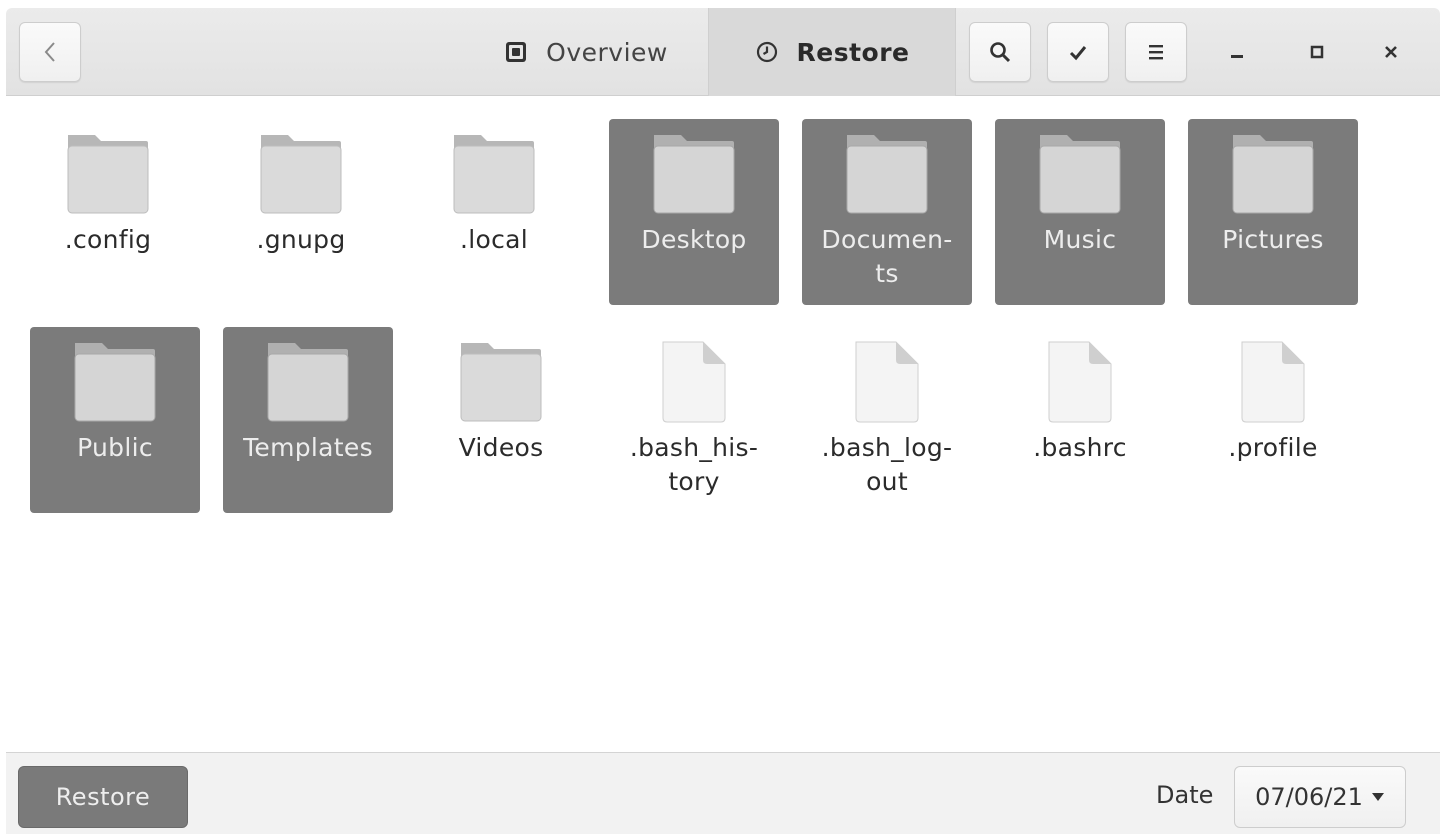 This screenshot has height=834, width=1446. Describe the element at coordinates (516, 52) in the screenshot. I see `overview-icon` at that location.